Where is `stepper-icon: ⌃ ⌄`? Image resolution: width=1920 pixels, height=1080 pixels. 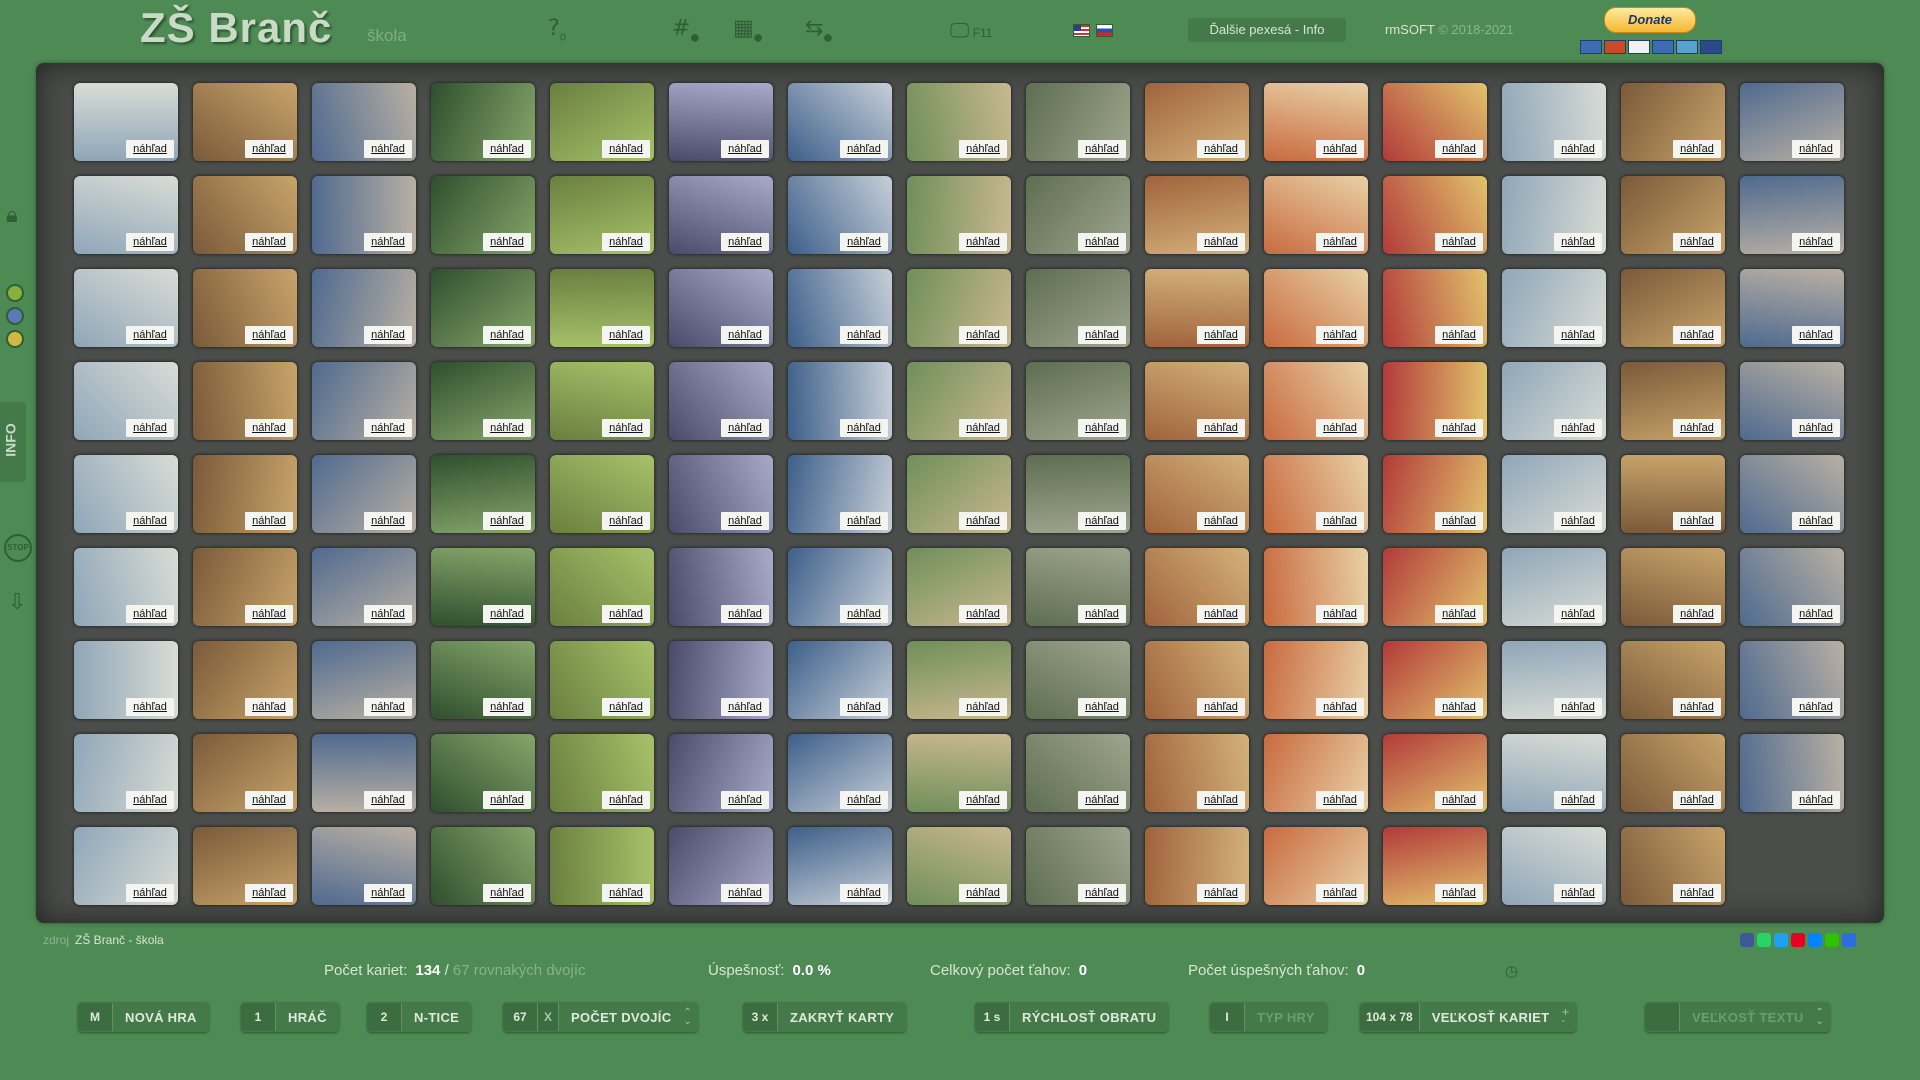
stepper-icon: ⌃ ⌄ is located at coordinates (1823, 1017).